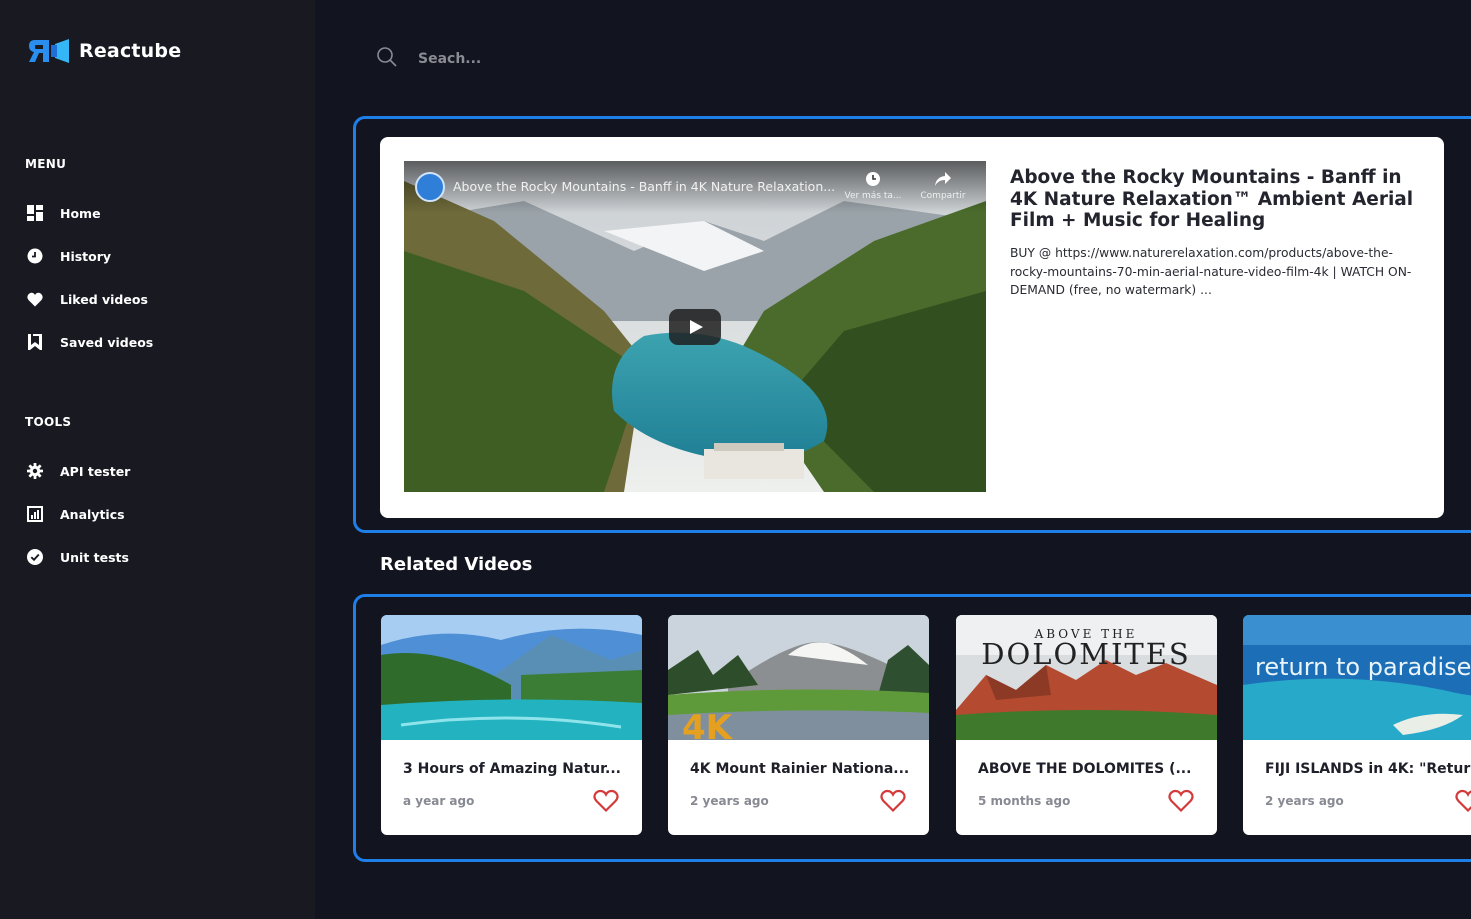 The height and width of the screenshot is (919, 1471). What do you see at coordinates (798, 677) in the screenshot?
I see `video-thumbnail: 4K` at bounding box center [798, 677].